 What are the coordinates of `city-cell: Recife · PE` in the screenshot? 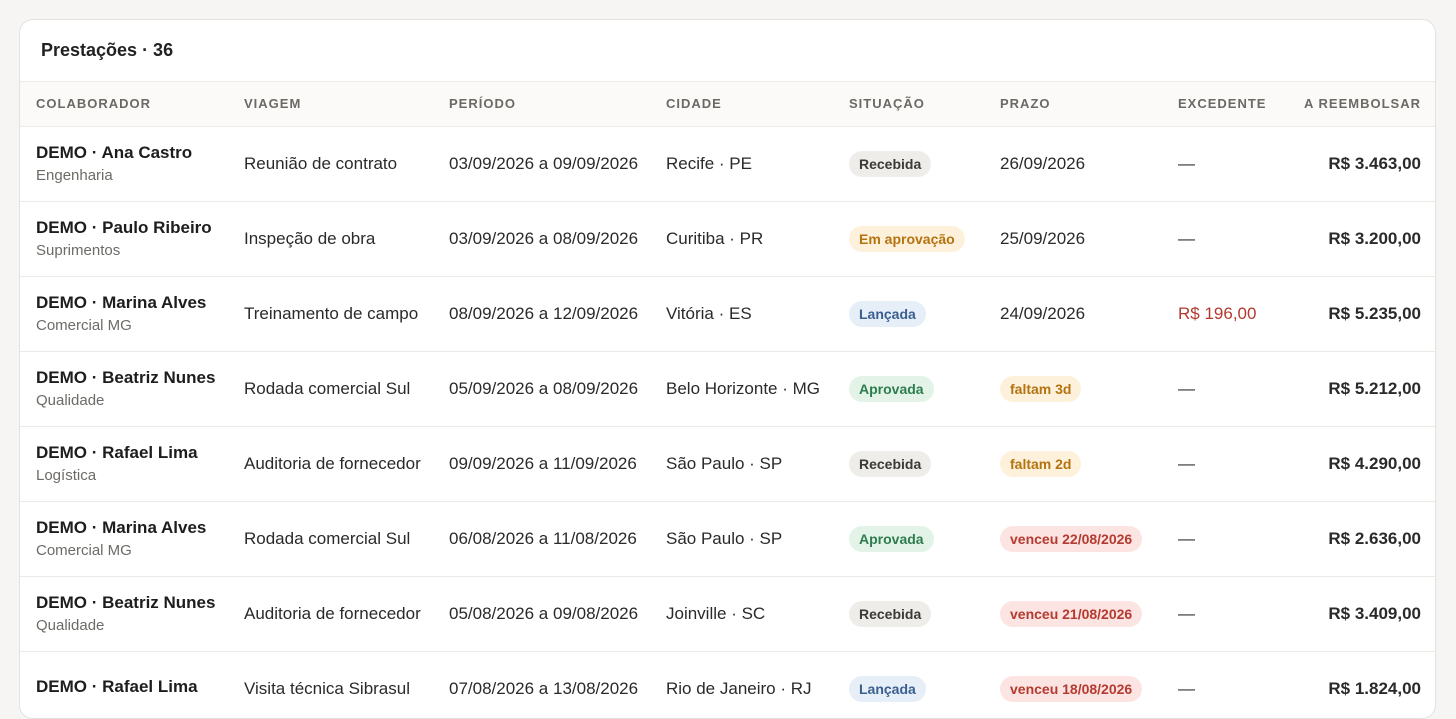 It's located at (757, 164).